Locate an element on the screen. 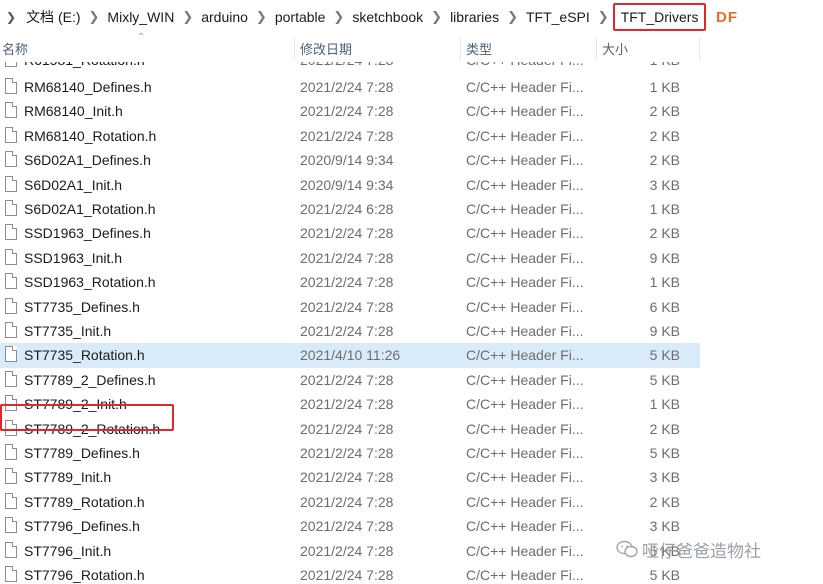 This screenshot has width=823, height=584. breadcrumb-libraries: libraries is located at coordinates (474, 17).